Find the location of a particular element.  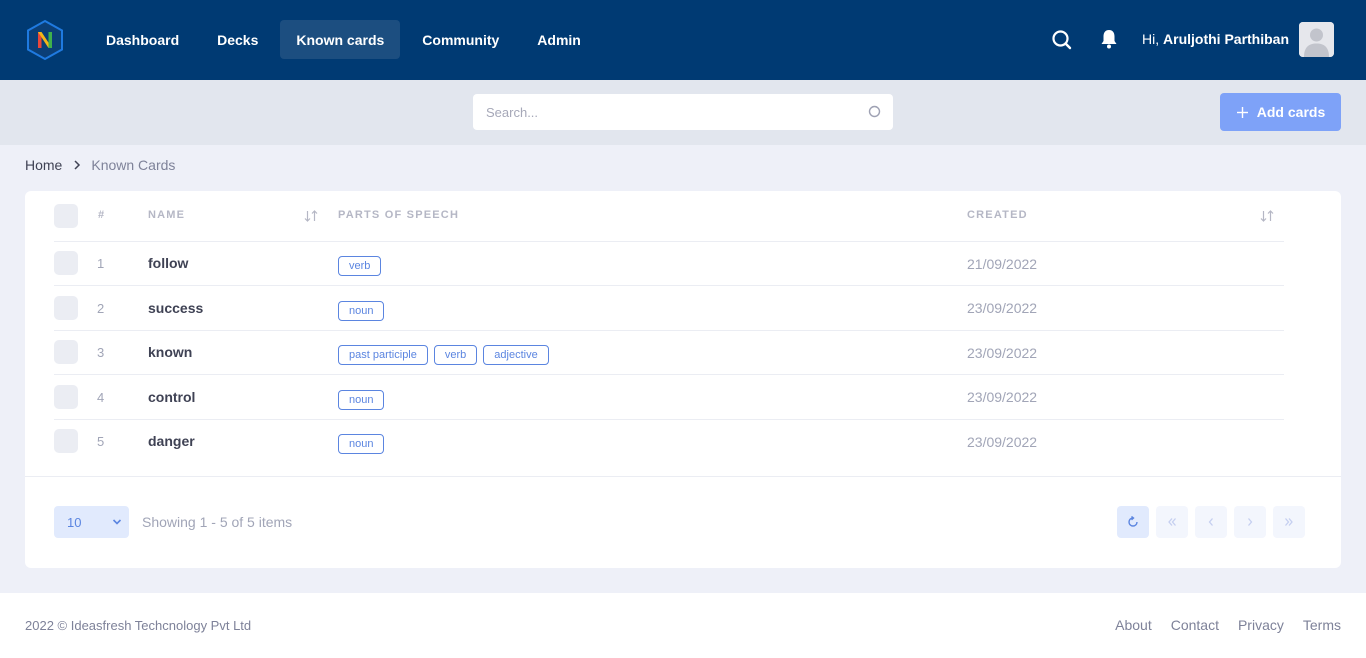

page-size-value: 10 is located at coordinates (74, 522).